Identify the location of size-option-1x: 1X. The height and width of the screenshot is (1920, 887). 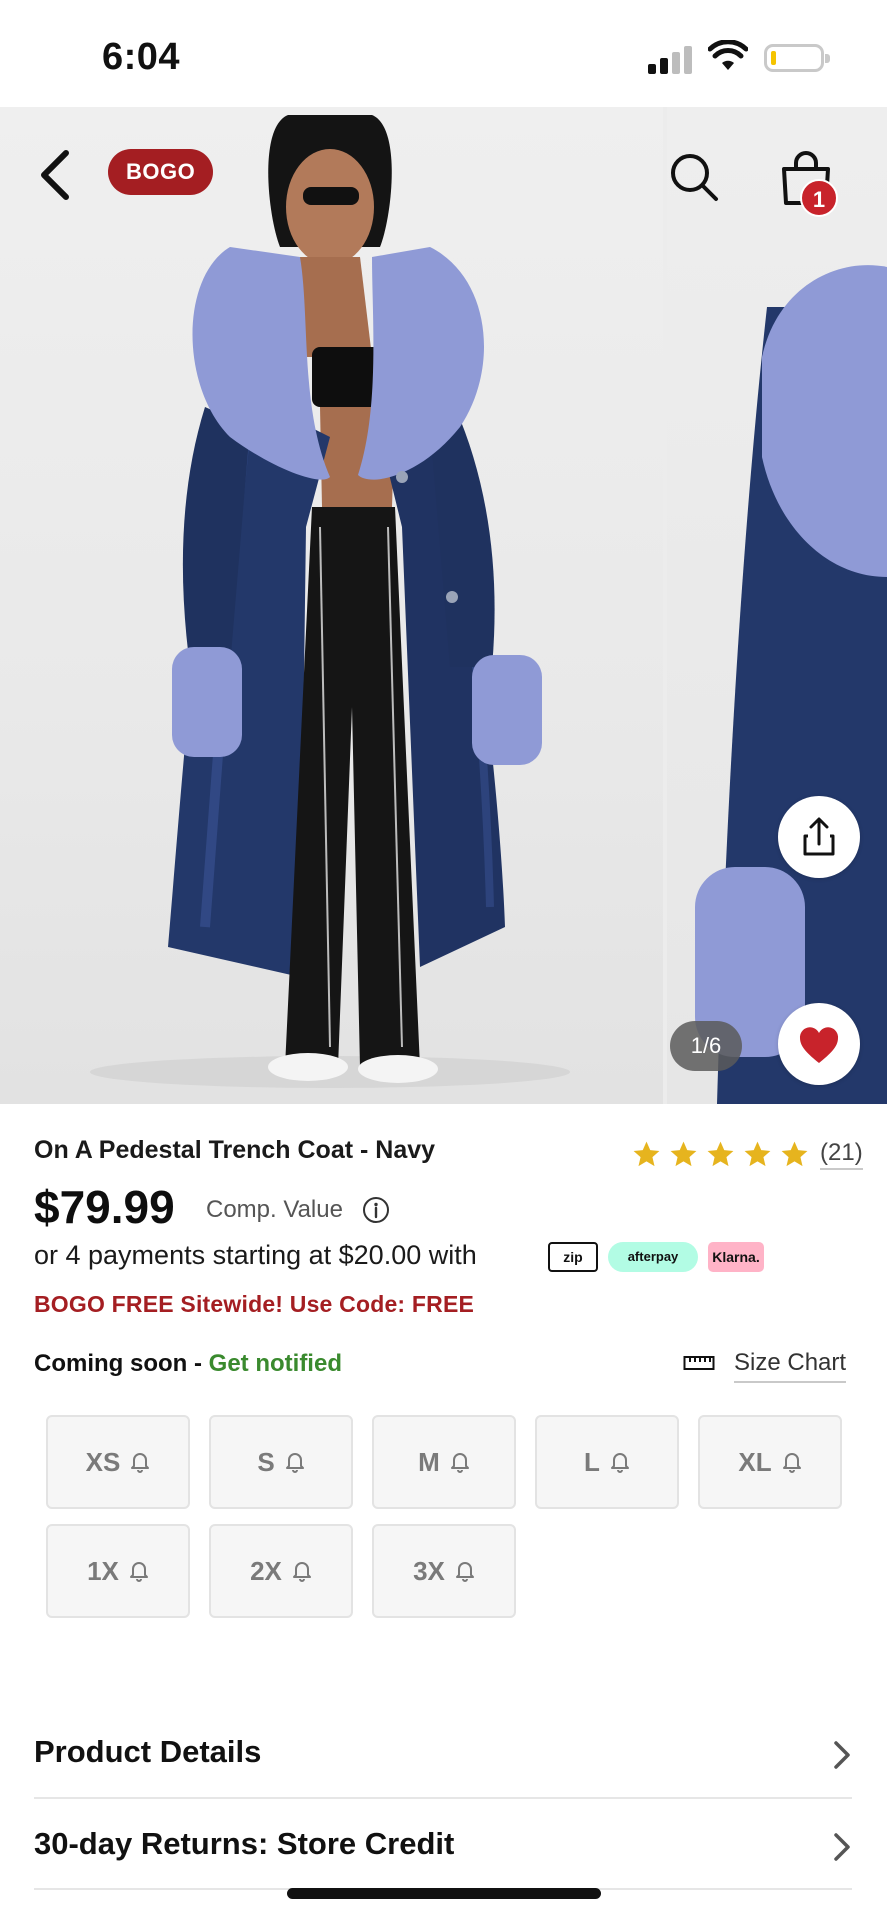
(118, 1571).